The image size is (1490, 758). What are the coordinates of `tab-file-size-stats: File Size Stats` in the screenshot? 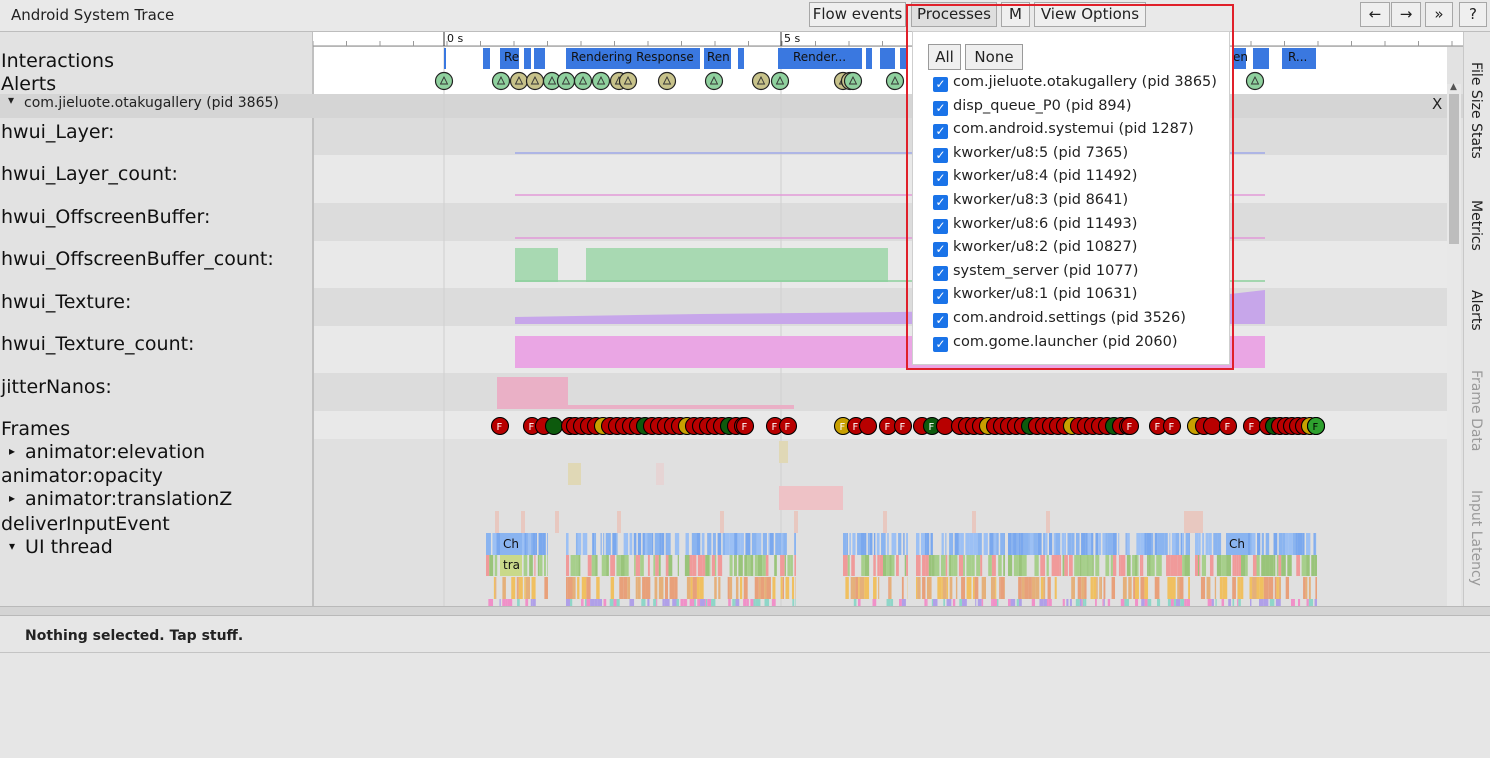 It's located at (1476, 110).